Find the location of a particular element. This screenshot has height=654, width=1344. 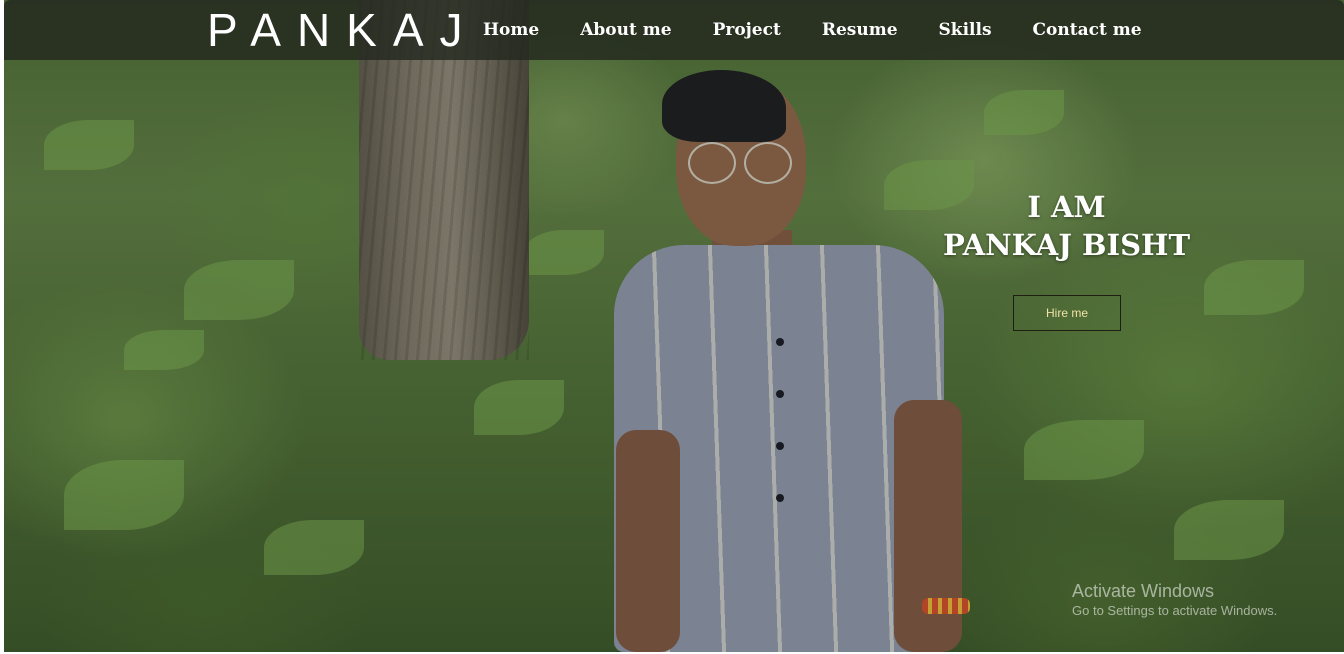

nav-home-link: Home is located at coordinates (511, 30).